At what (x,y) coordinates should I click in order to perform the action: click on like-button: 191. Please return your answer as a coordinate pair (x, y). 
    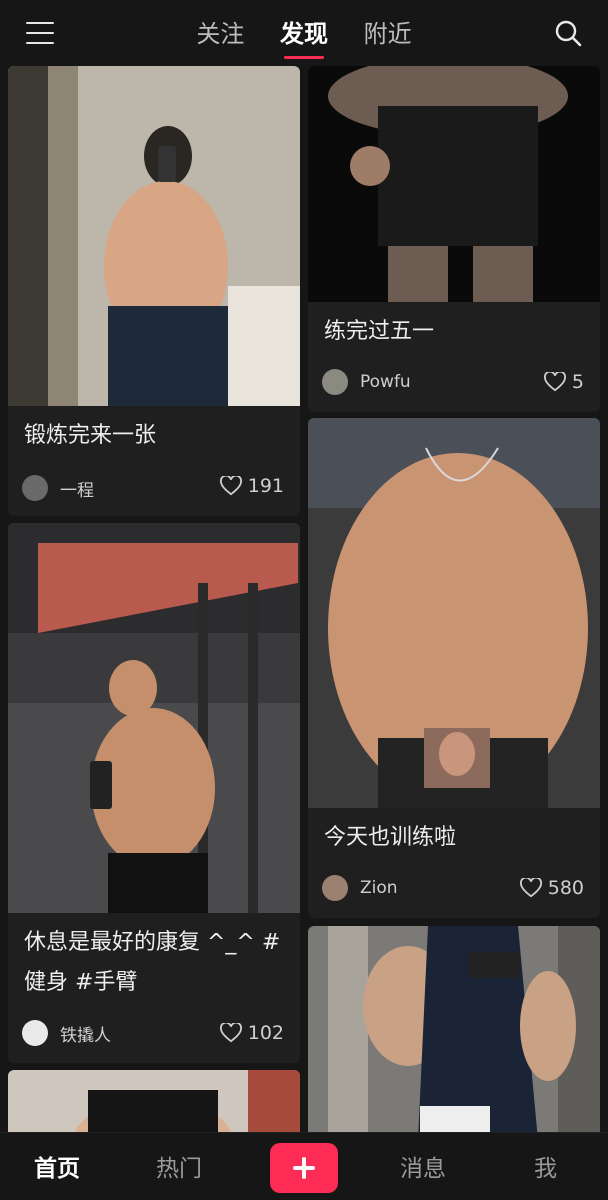
    Looking at the image, I should click on (251, 486).